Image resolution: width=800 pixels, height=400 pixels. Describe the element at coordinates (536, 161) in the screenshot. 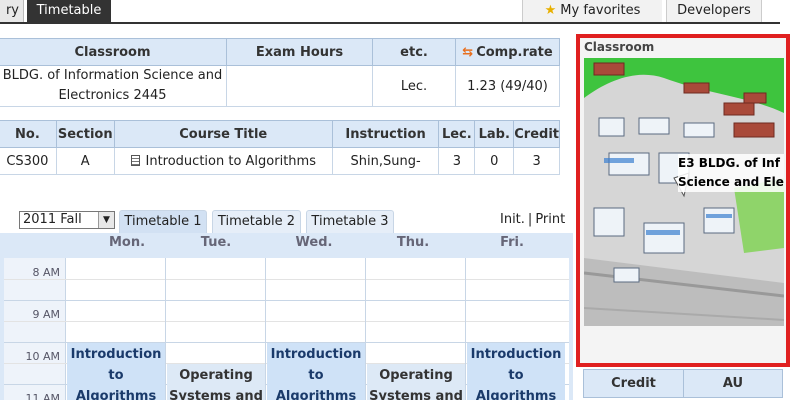

I see `cell-credit: 3` at that location.